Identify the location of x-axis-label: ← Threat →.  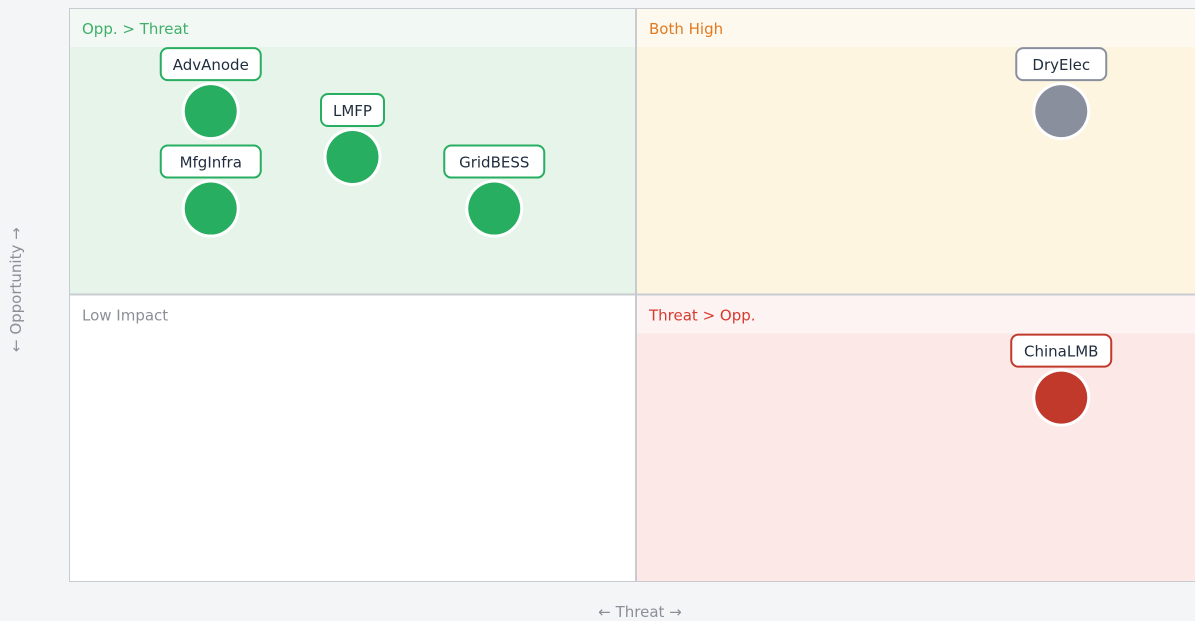
(640, 612).